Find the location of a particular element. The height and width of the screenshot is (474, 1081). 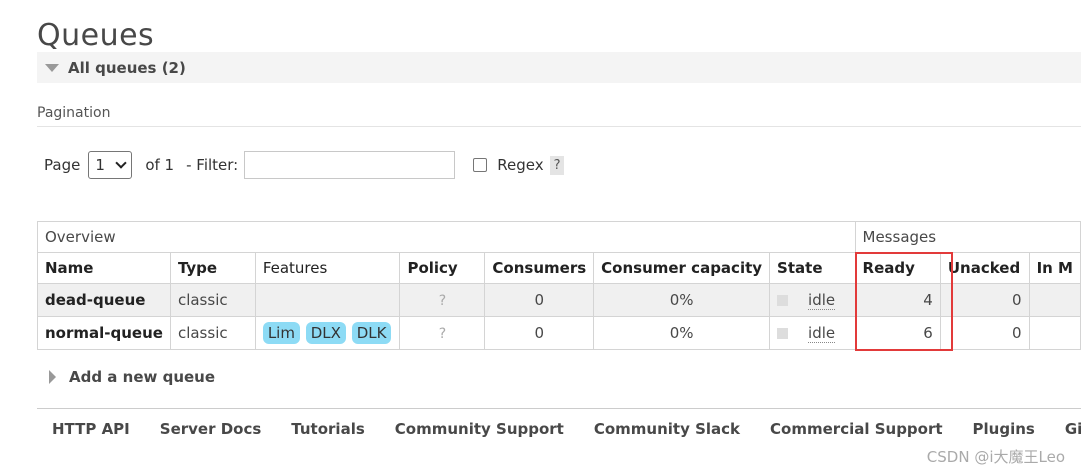

pager: Page 1 of 1 - Filter: Regex ? is located at coordinates (304, 165).